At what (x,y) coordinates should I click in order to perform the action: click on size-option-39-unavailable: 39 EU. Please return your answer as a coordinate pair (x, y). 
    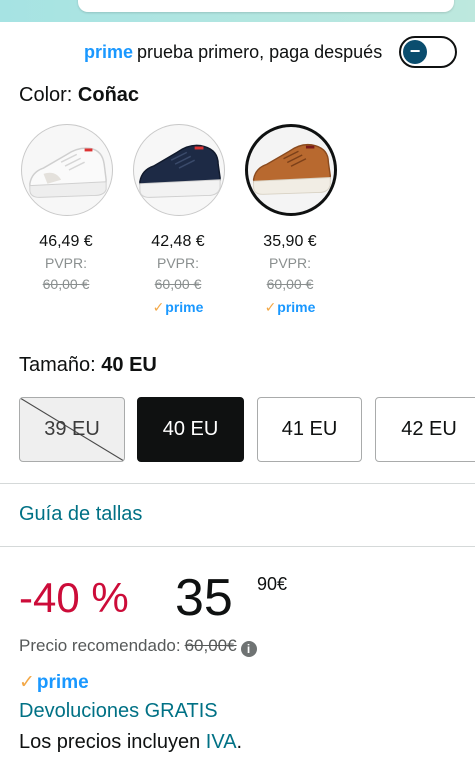
    Looking at the image, I should click on (72, 429).